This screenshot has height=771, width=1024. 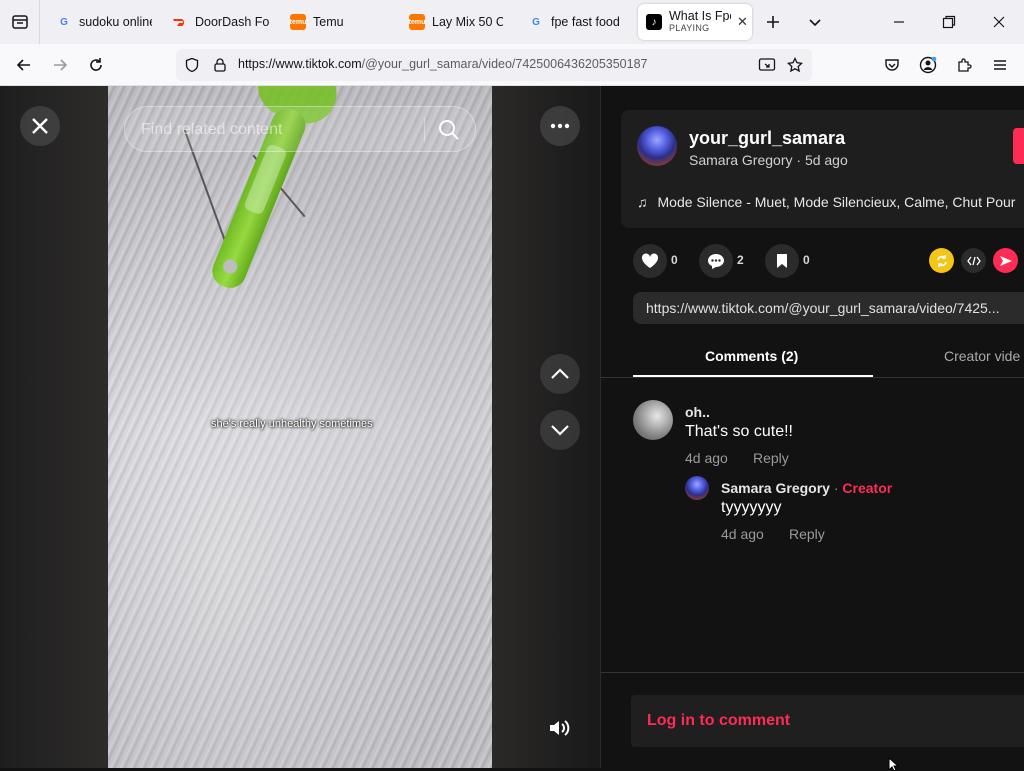 What do you see at coordinates (221, 22) in the screenshot?
I see `tab-doordash: DoorDash Foo` at bounding box center [221, 22].